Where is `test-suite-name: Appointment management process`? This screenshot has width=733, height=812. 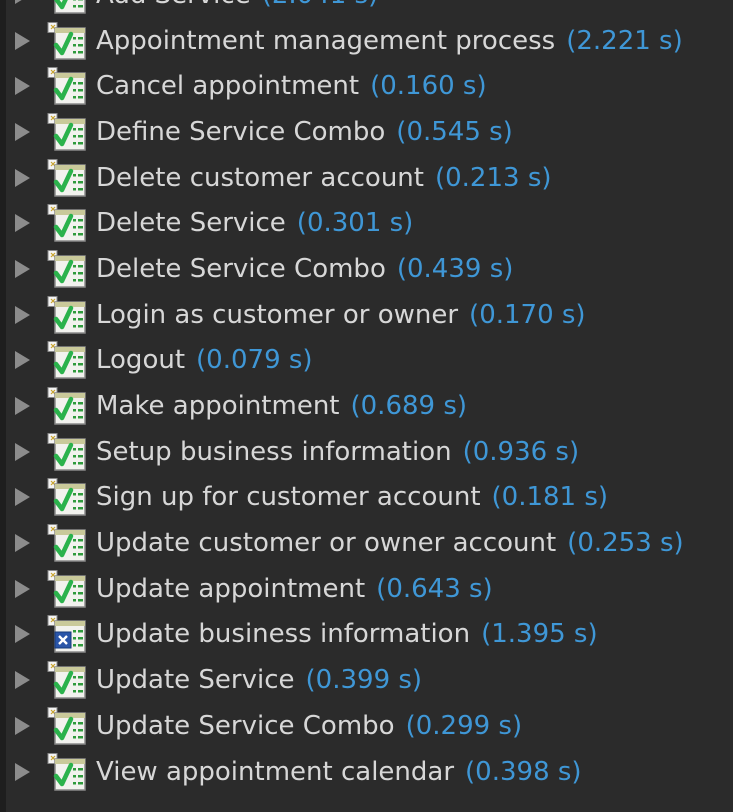 test-suite-name: Appointment management process is located at coordinates (326, 40).